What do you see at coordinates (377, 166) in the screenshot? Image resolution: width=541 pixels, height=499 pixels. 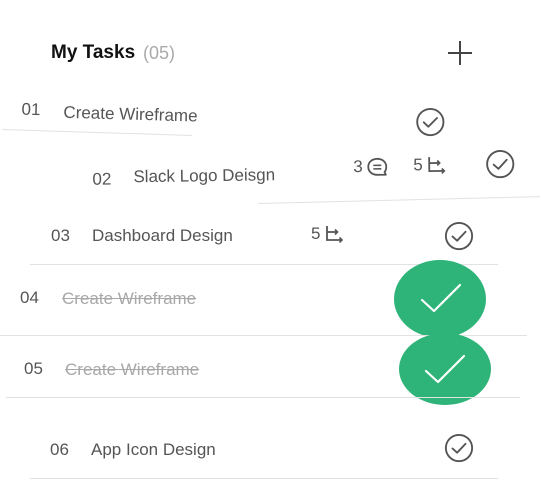 I see `comment-icon` at bounding box center [377, 166].